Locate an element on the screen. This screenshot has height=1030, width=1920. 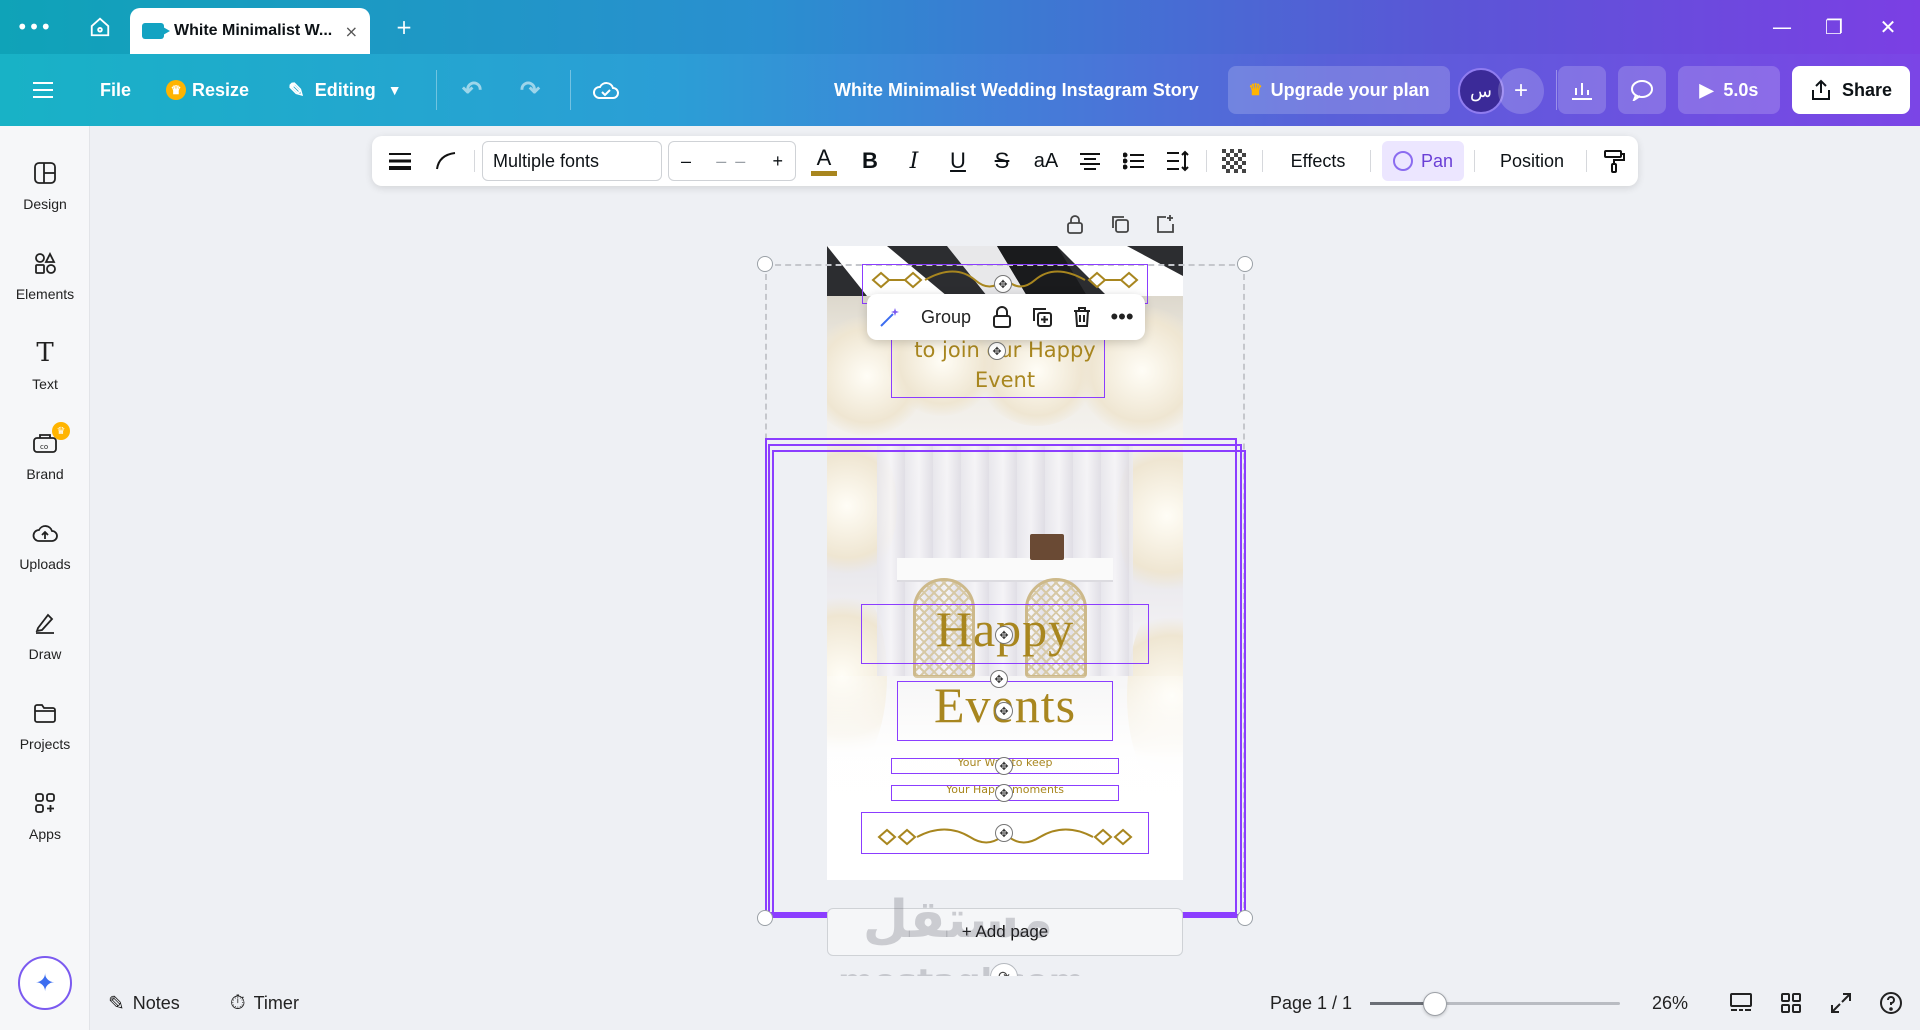
minimize-button: — is located at coordinates (1782, 27).